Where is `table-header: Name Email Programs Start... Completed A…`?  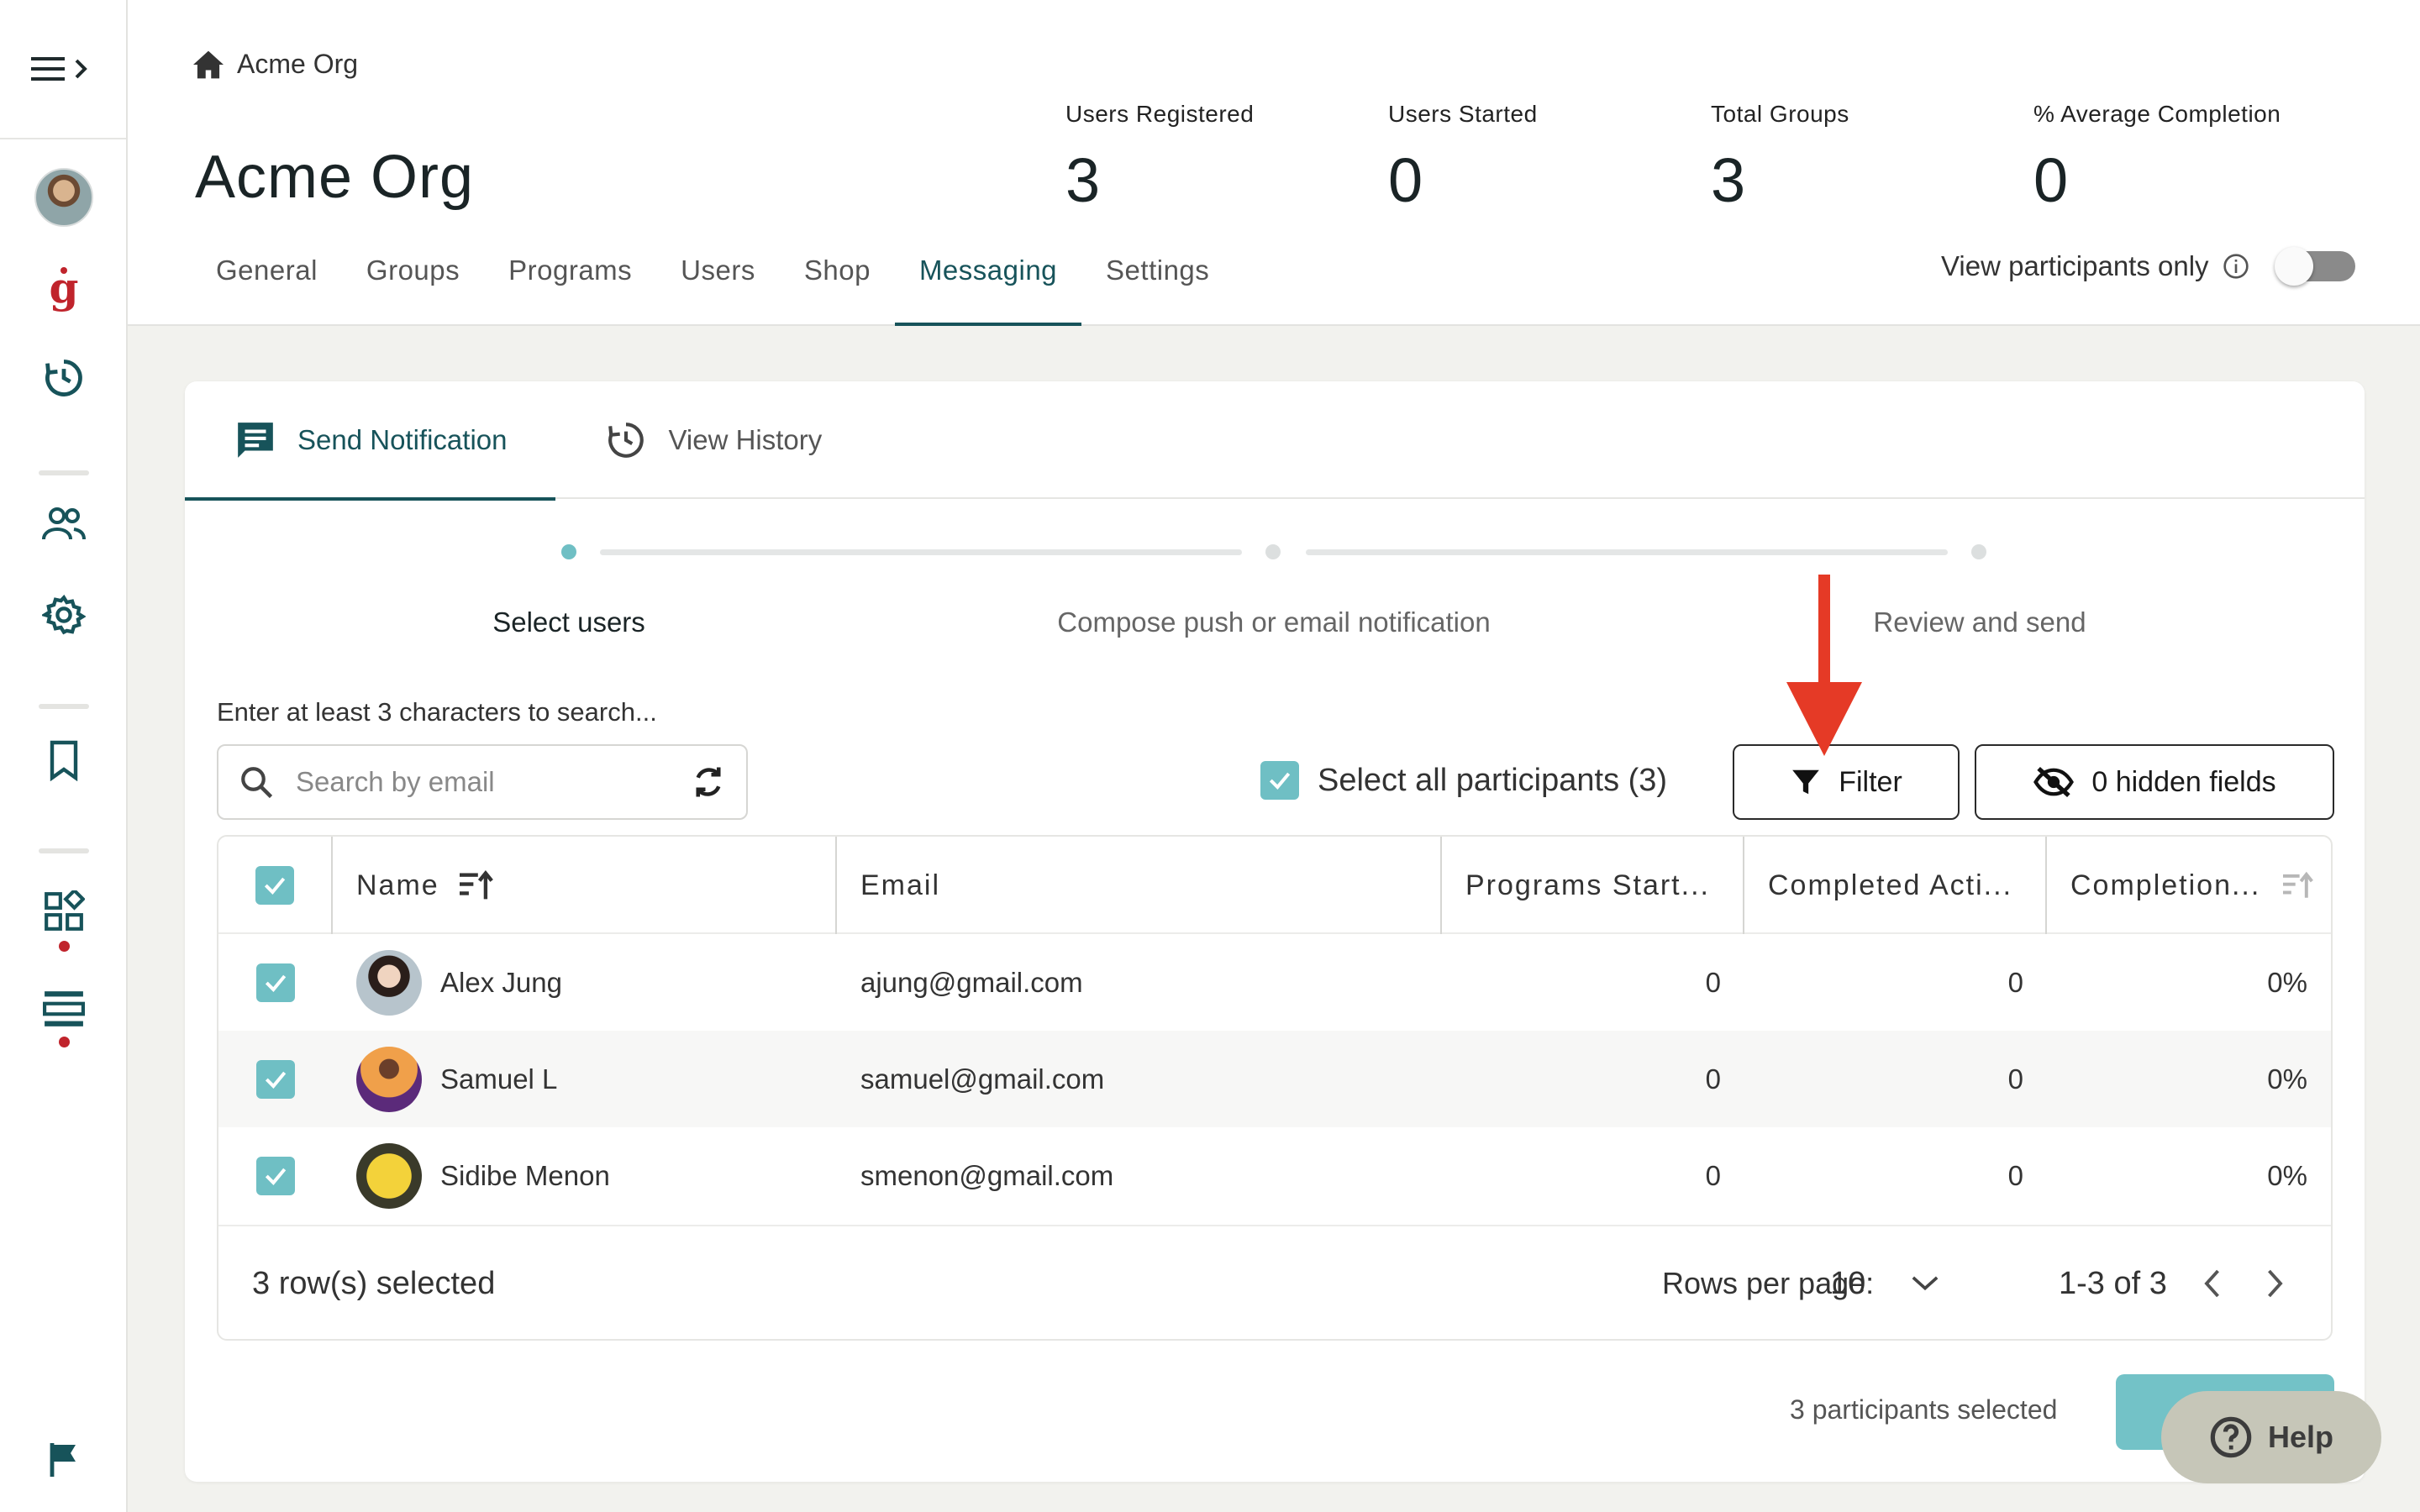
table-header: Name Email Programs Start... Completed A… is located at coordinates (1274, 885).